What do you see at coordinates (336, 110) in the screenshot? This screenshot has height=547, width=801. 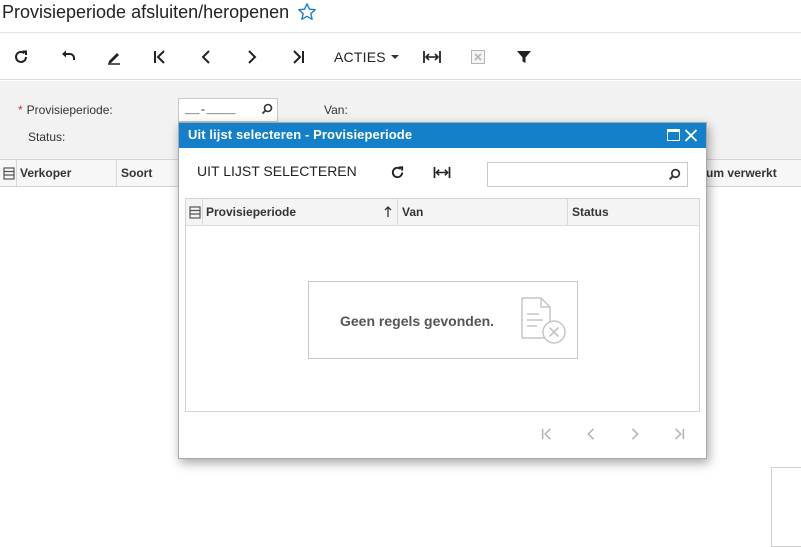 I see `van-label: Van:` at bounding box center [336, 110].